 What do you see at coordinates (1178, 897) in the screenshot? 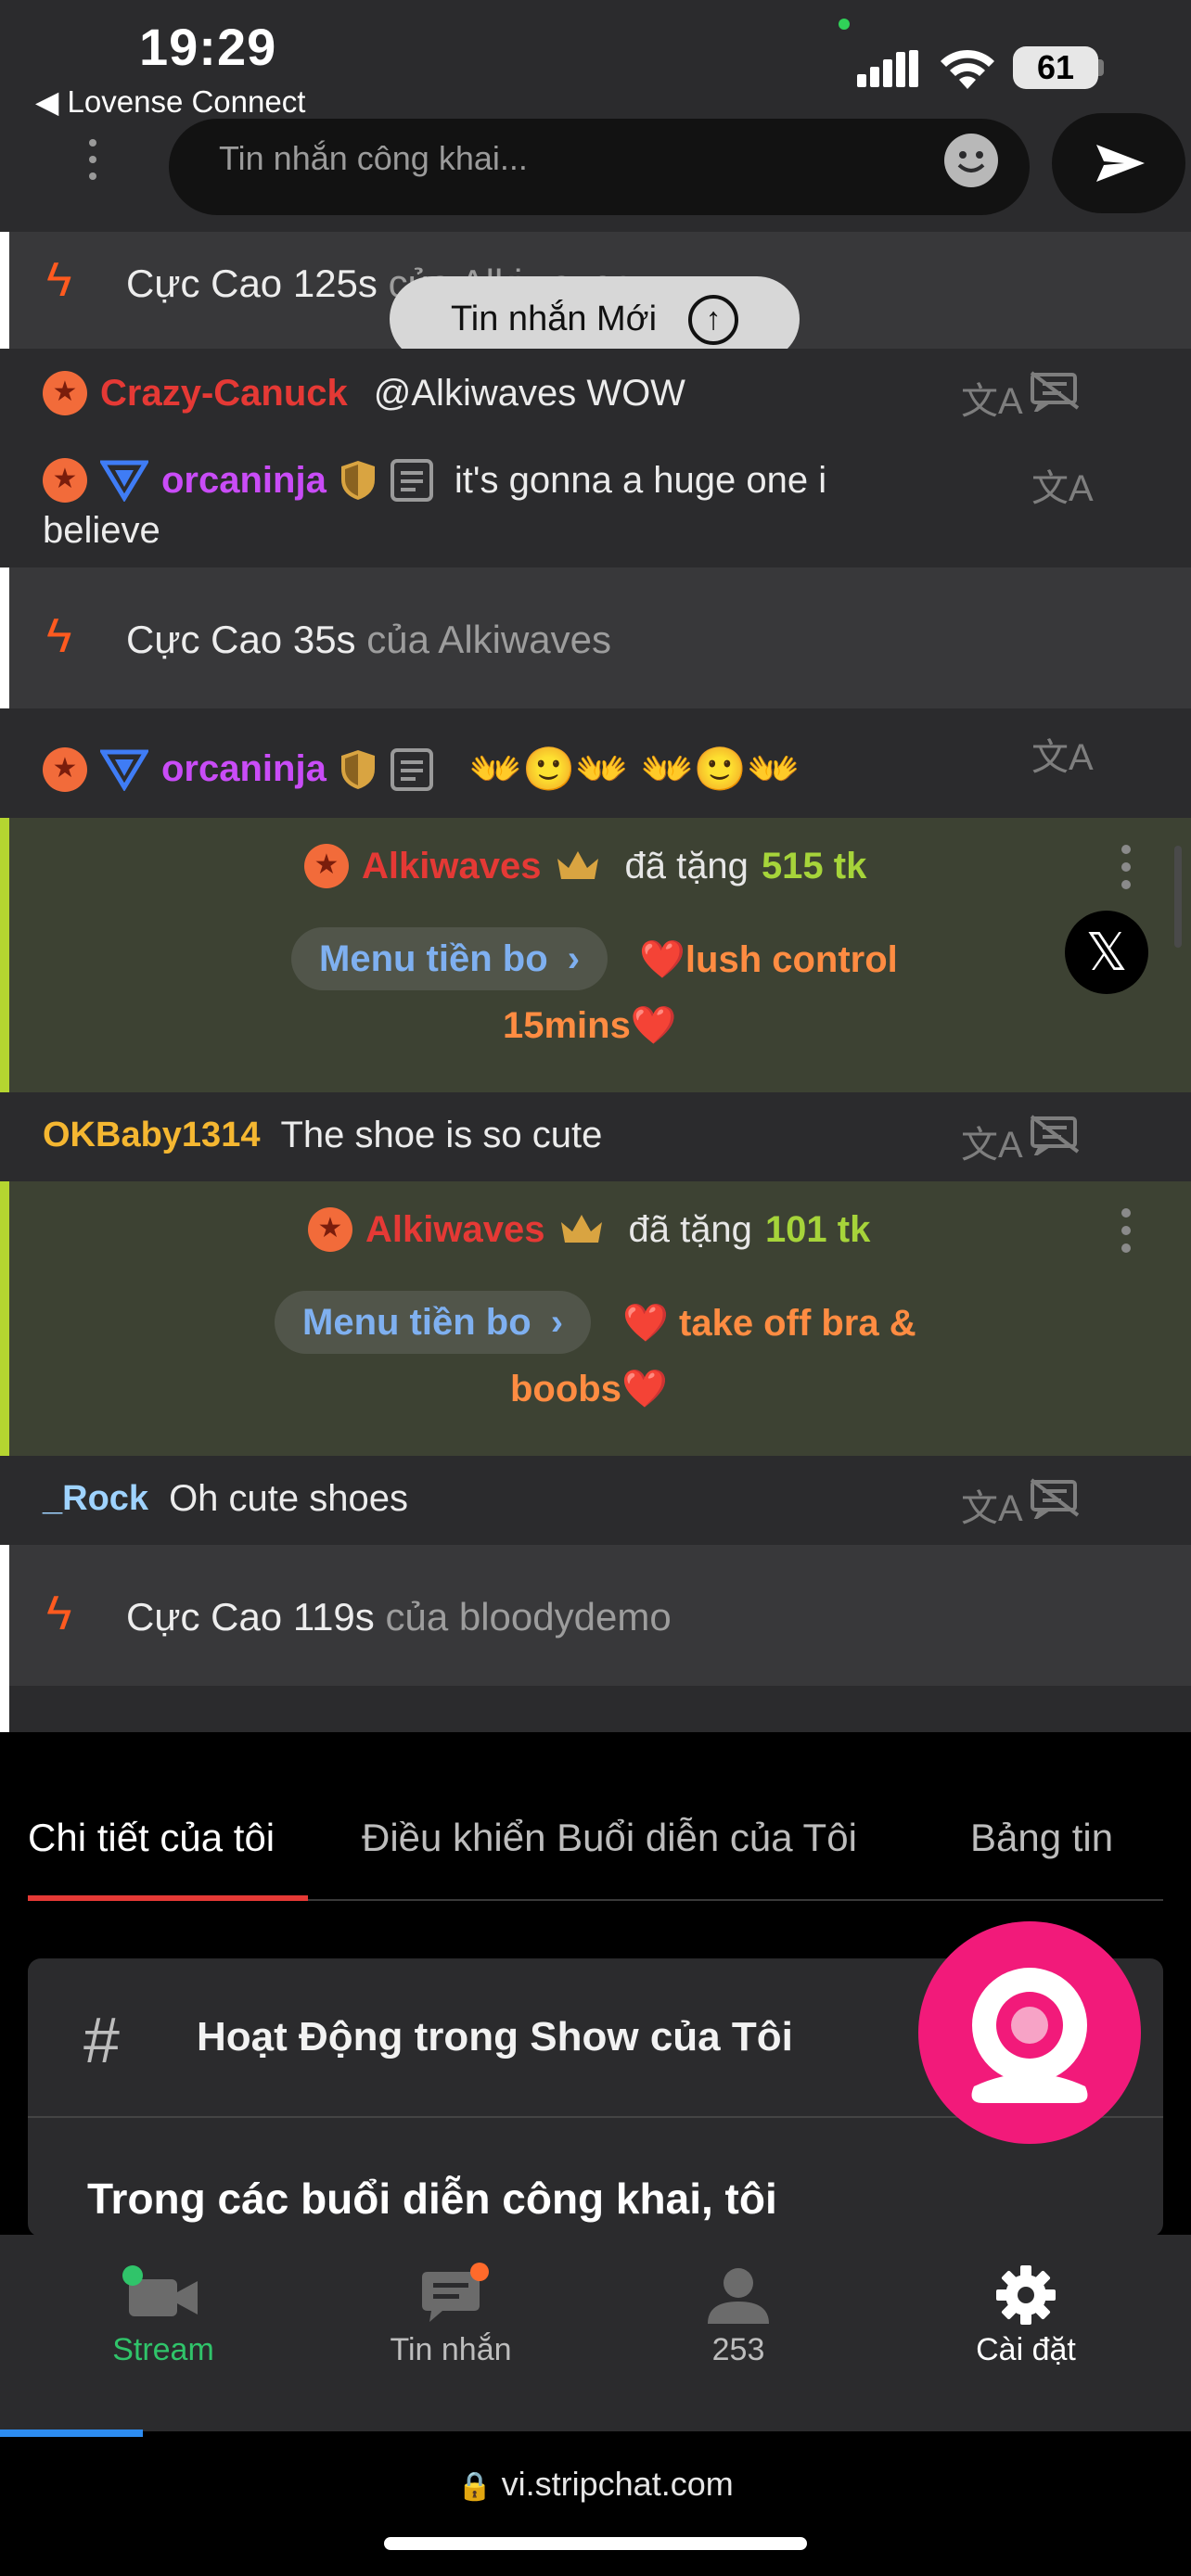
I see `chat-scrollbar` at bounding box center [1178, 897].